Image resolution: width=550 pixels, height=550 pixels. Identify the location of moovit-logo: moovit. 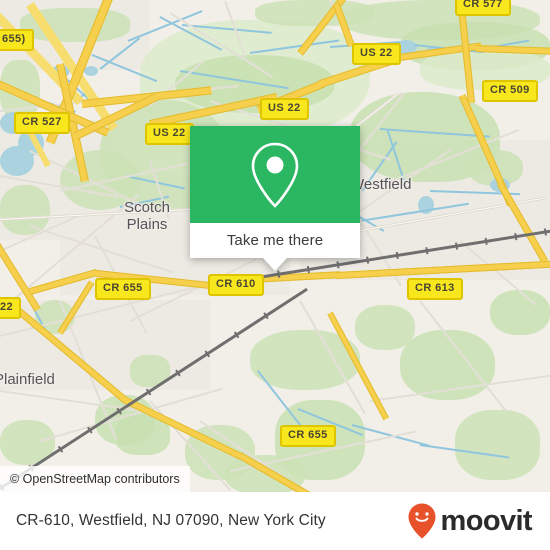
(470, 521).